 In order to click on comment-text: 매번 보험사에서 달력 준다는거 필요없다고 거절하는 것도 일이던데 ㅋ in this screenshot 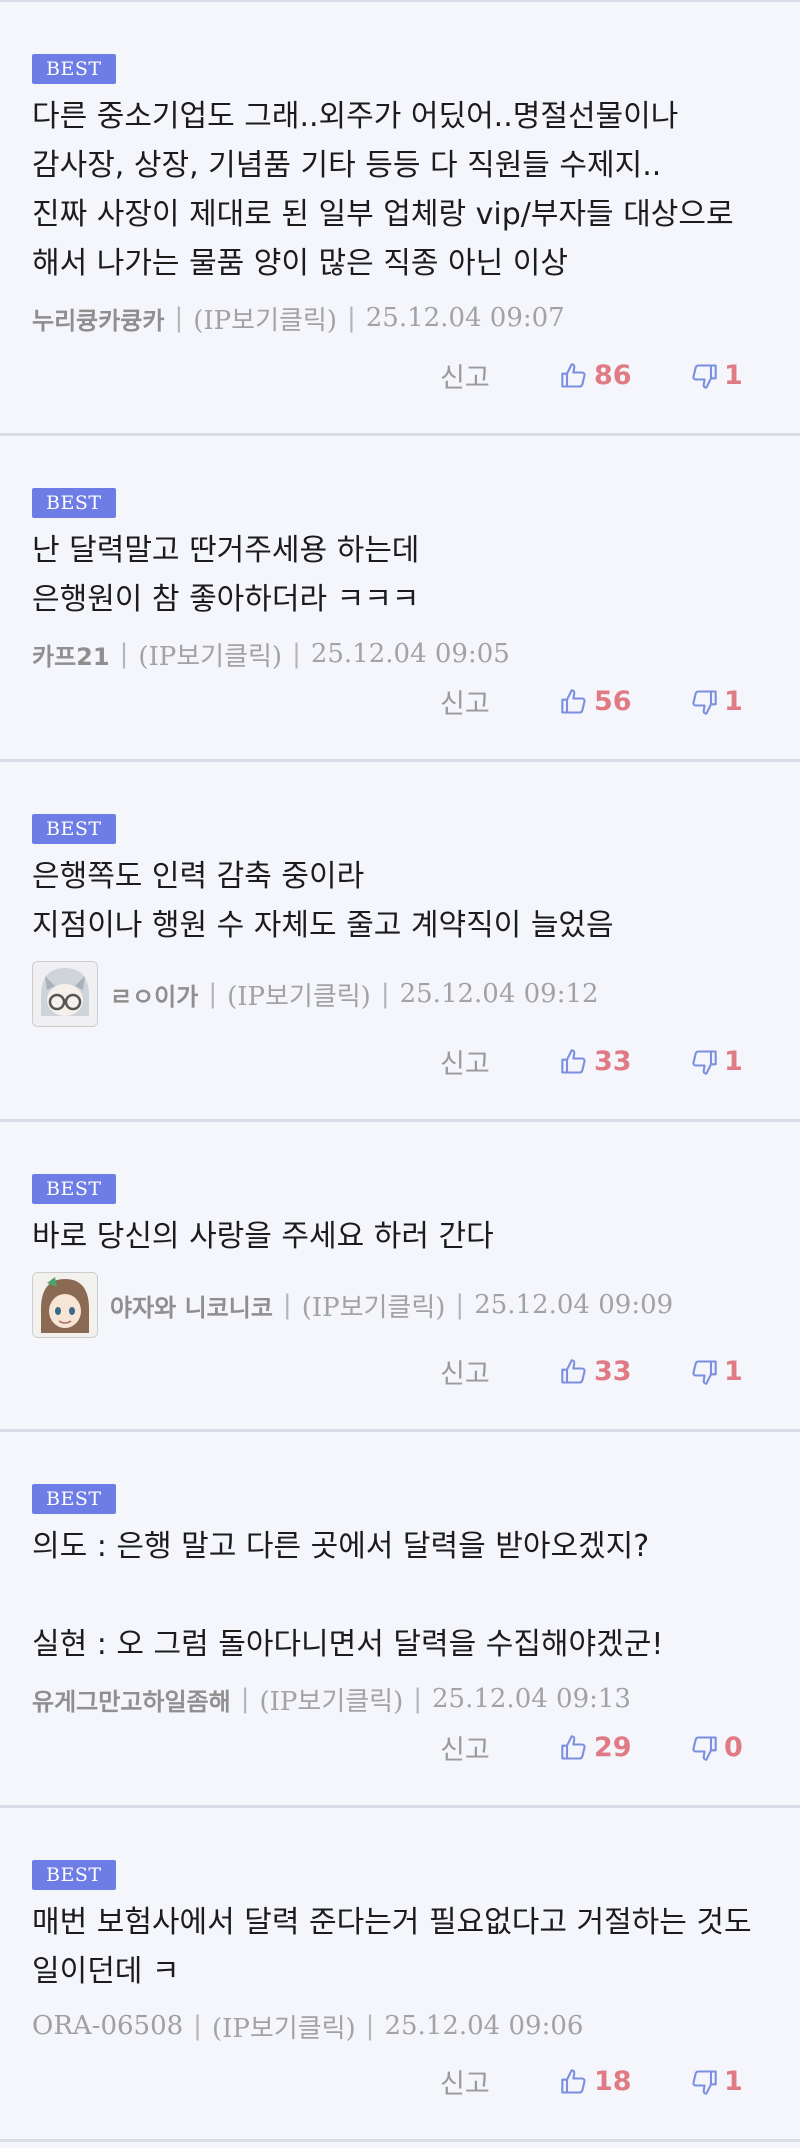, I will do `click(397, 1947)`.